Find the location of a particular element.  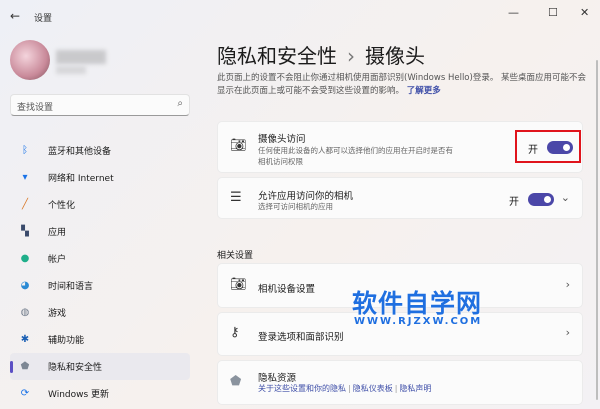

user-email-blurred is located at coordinates (71, 70).